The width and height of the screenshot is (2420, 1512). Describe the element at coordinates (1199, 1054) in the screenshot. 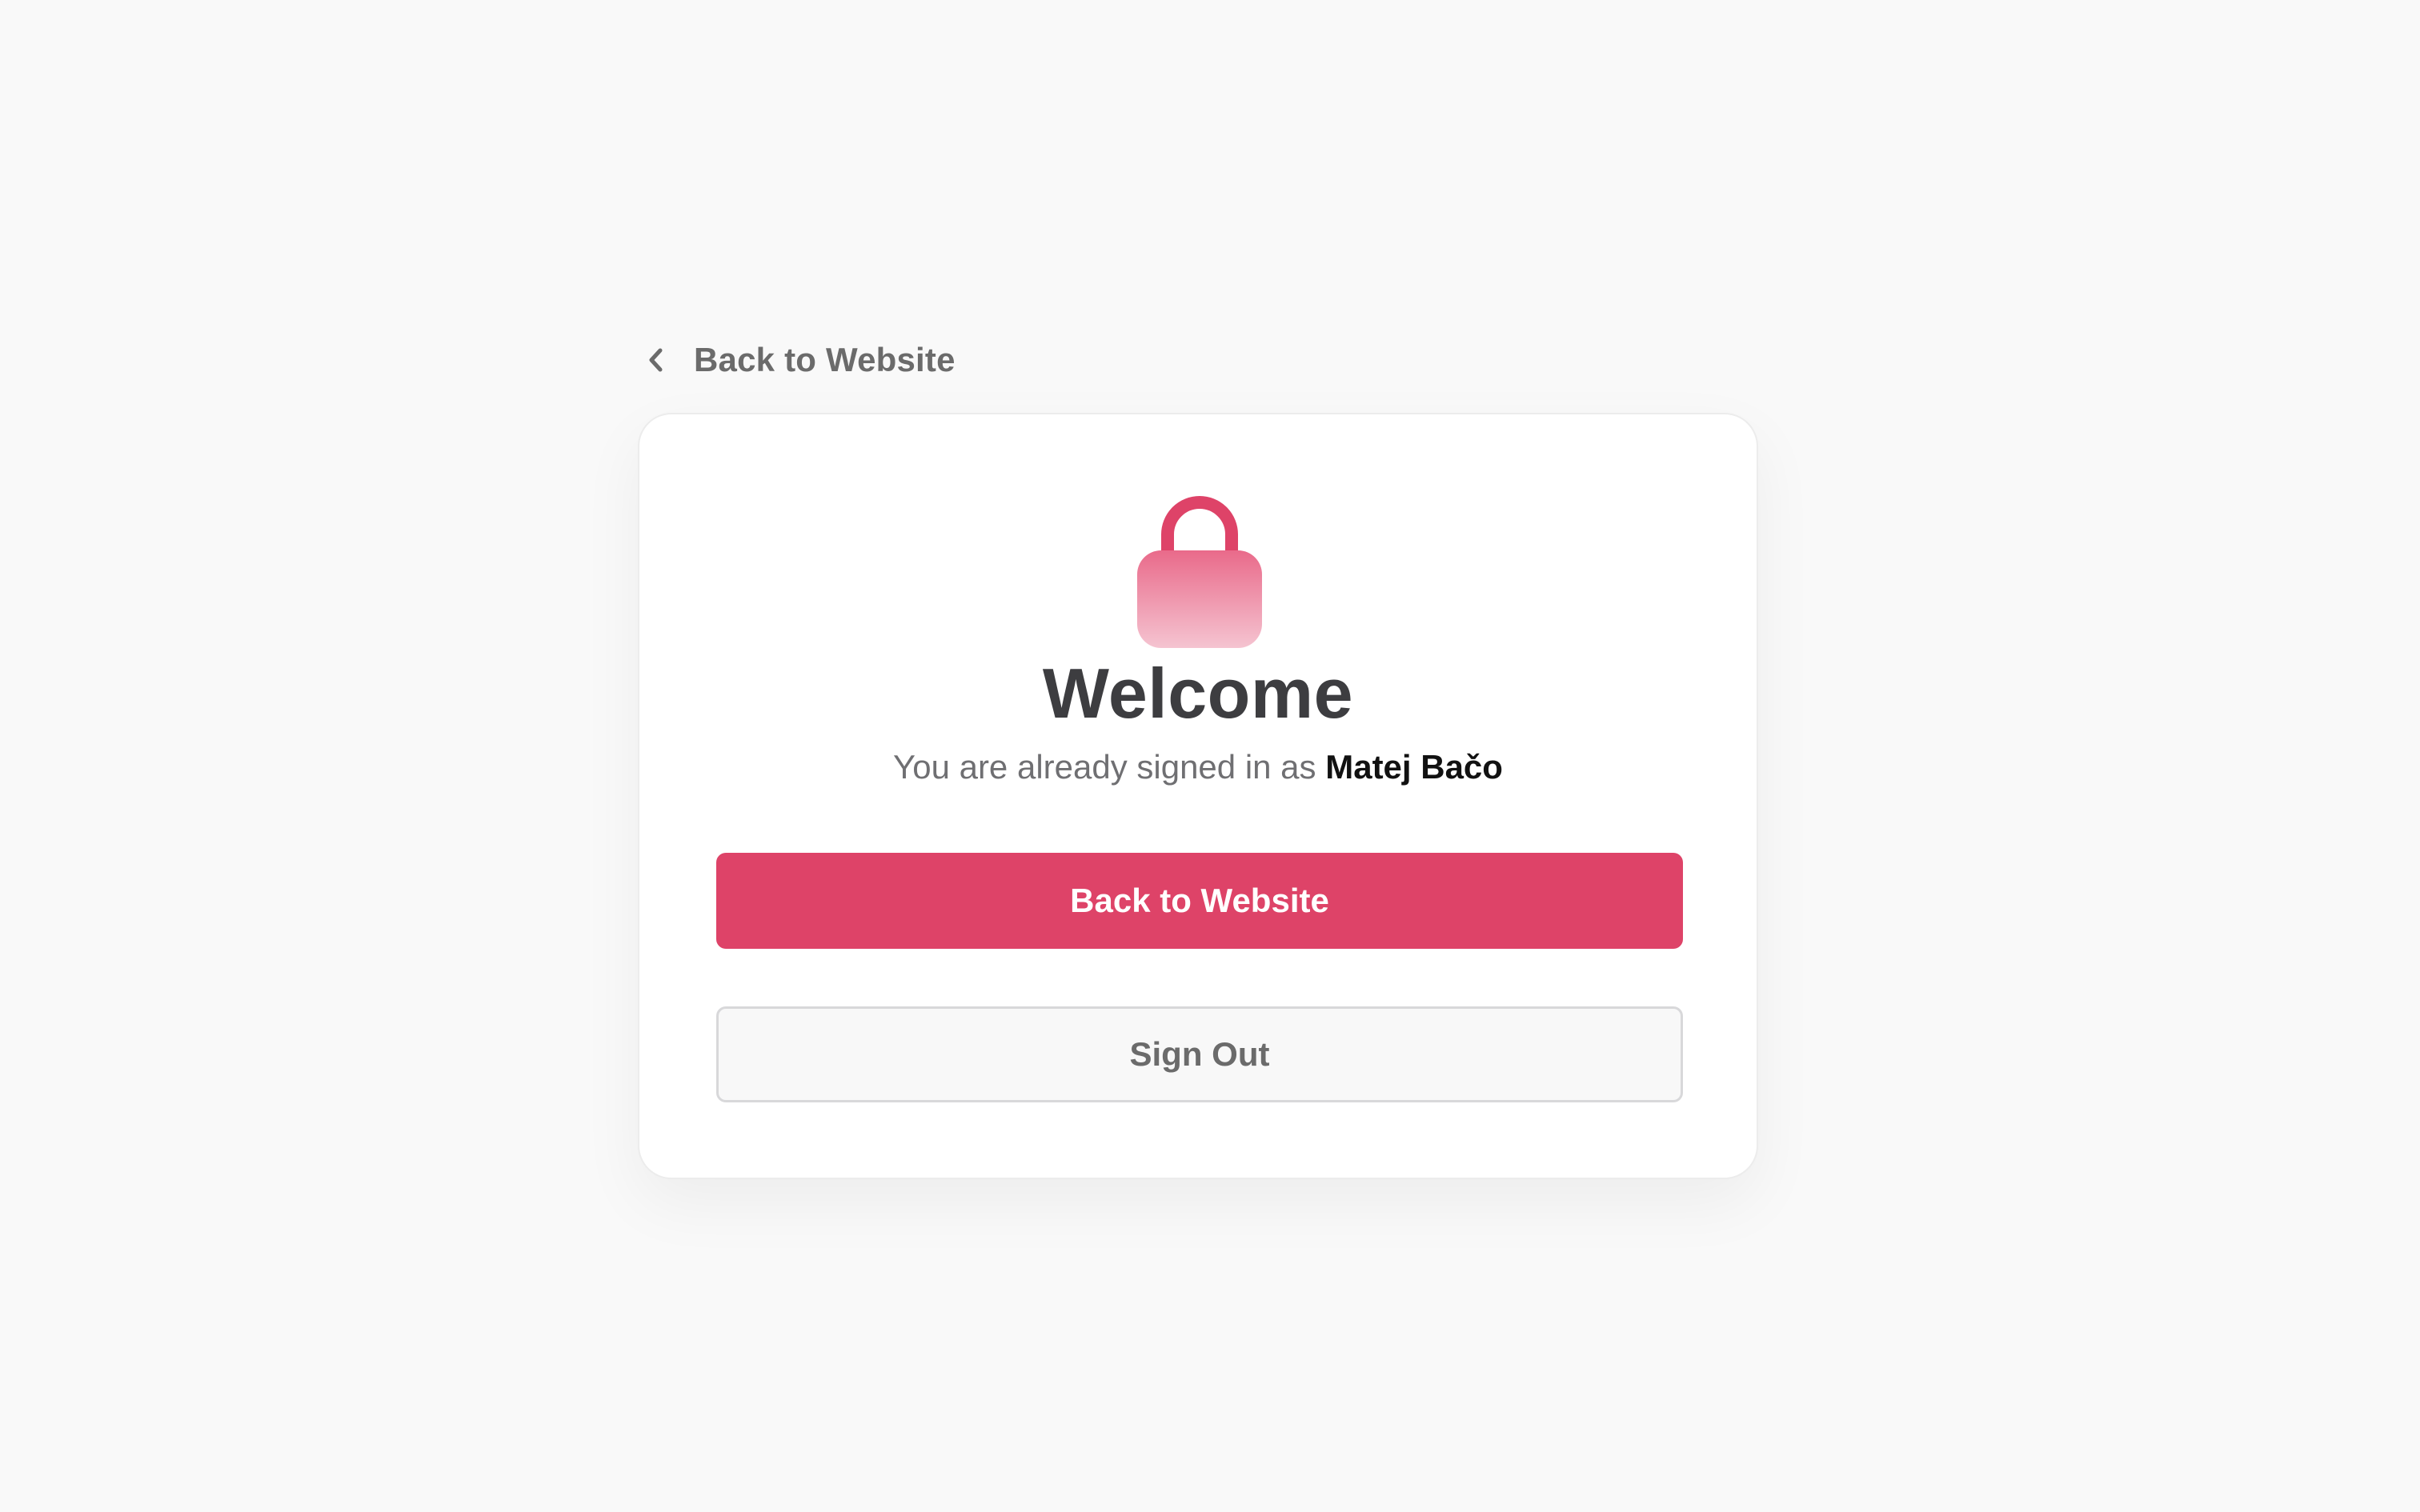

I see `sign-out-button: Sign Out` at that location.